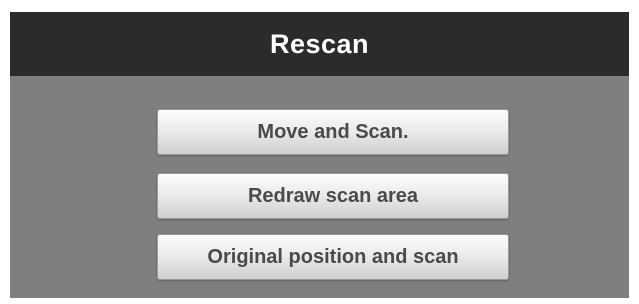  I want to click on move-and-scan-button: Move and Scan., so click(333, 132).